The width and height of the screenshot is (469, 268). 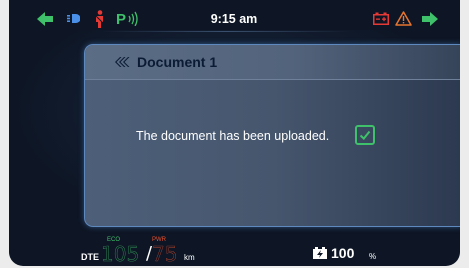 What do you see at coordinates (189, 257) in the screenshot?
I see `distance-unit: km` at bounding box center [189, 257].